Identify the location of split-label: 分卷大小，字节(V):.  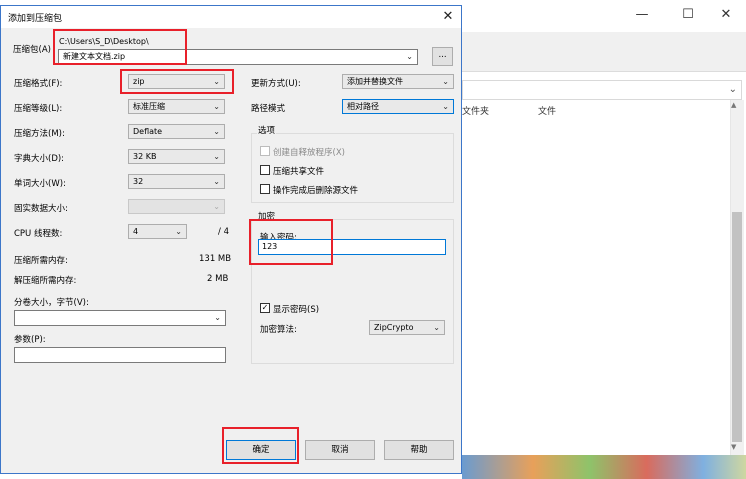
(51, 303).